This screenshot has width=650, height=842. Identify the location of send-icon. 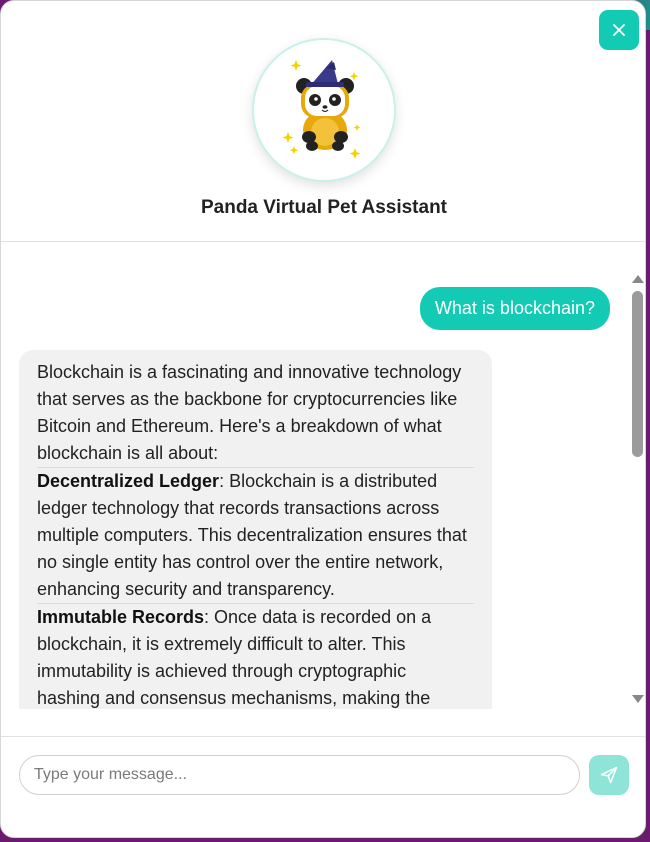
(609, 775).